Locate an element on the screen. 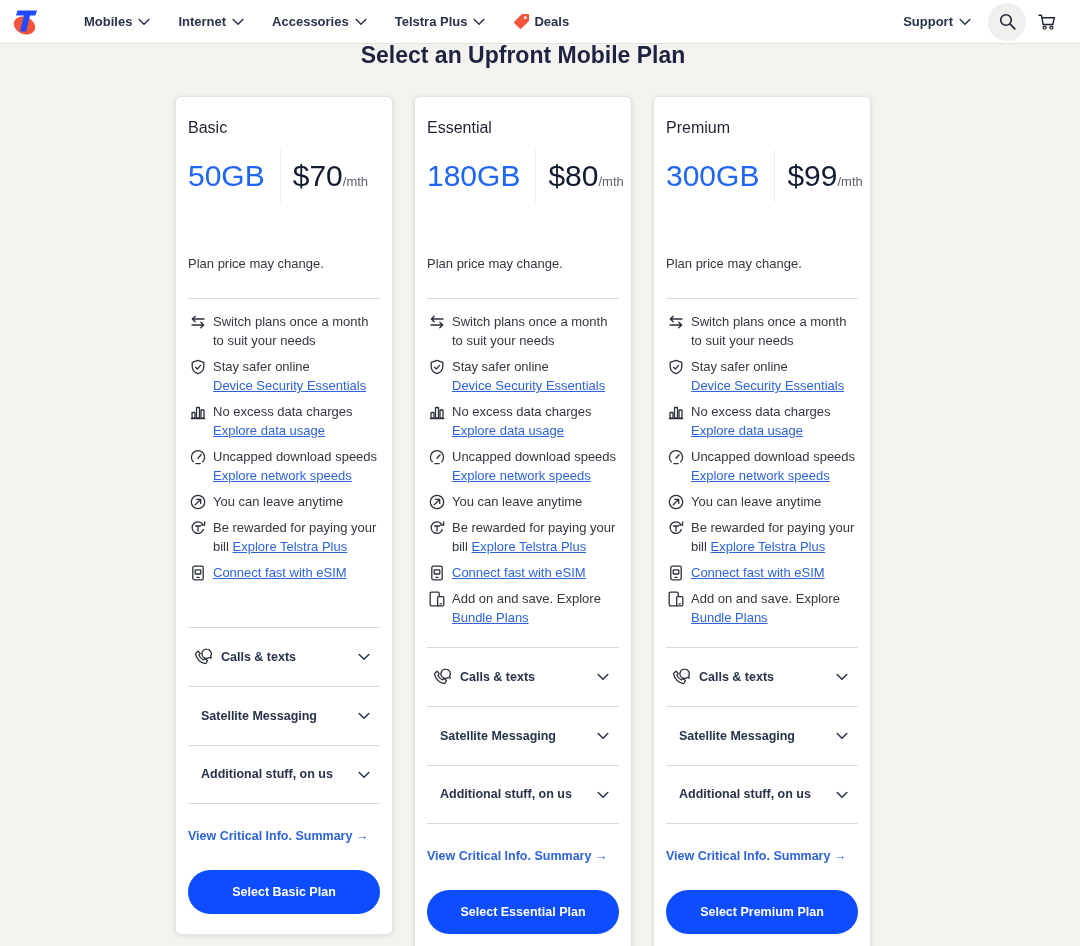 Image resolution: width=1080 pixels, height=946 pixels. logo-icon is located at coordinates (25, 21).